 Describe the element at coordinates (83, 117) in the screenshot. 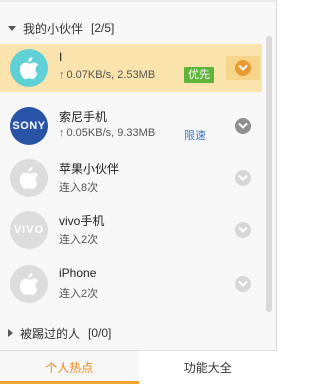

I see `device-name: 索尼手机` at that location.